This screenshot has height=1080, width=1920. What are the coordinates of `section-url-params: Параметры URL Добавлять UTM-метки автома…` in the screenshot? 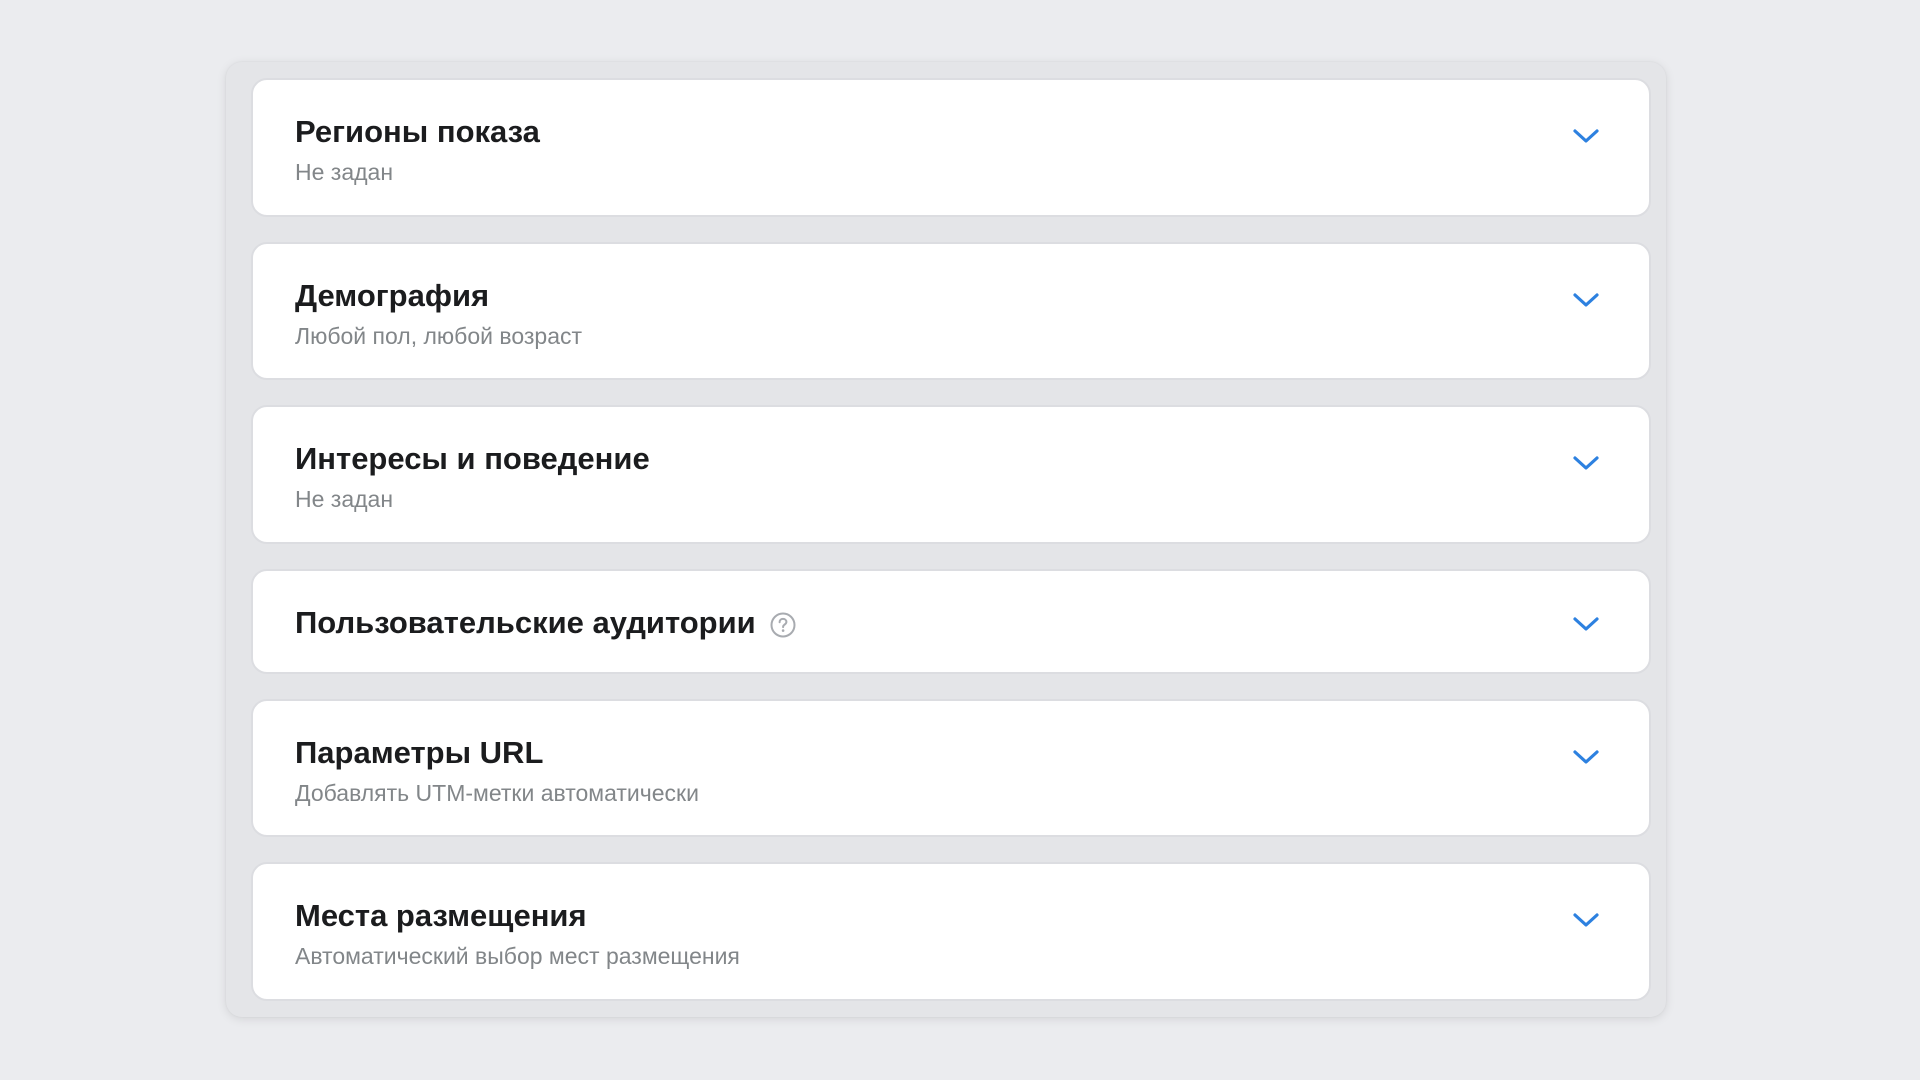 It's located at (951, 768).